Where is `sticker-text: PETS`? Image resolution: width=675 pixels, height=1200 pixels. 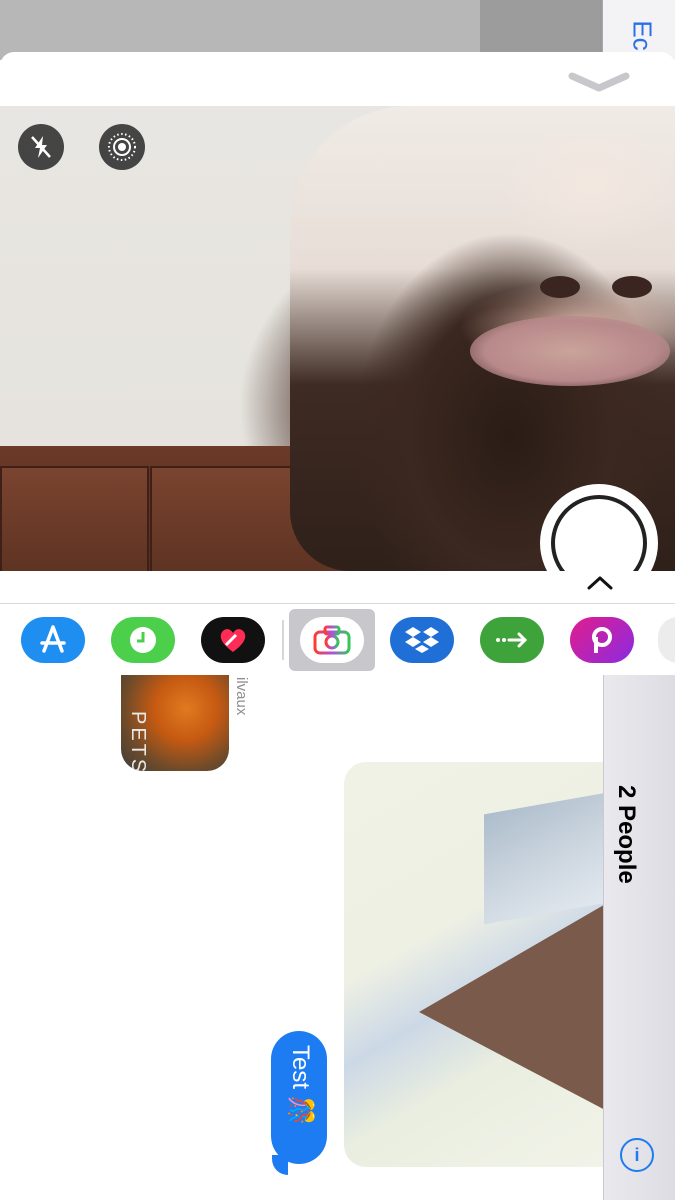 sticker-text: PETS is located at coordinates (138, 741).